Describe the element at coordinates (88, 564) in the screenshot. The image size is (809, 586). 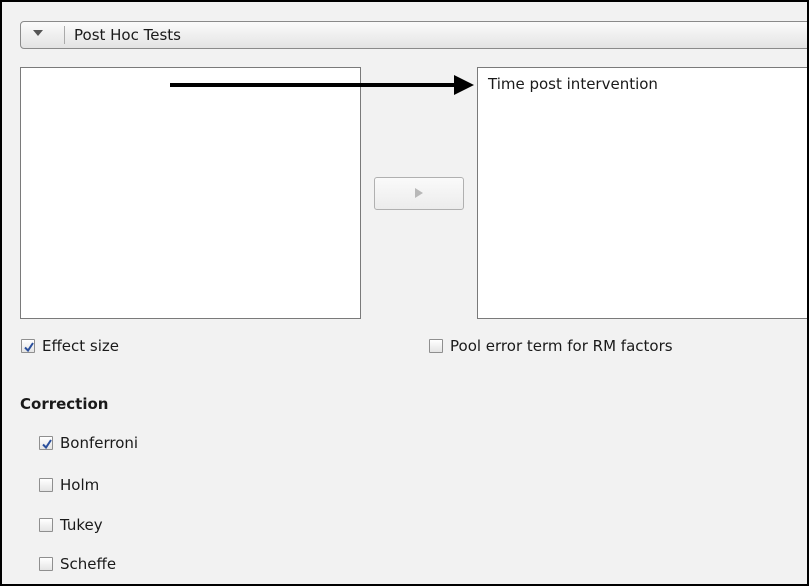
I see `scheffe-label: Scheffe` at that location.